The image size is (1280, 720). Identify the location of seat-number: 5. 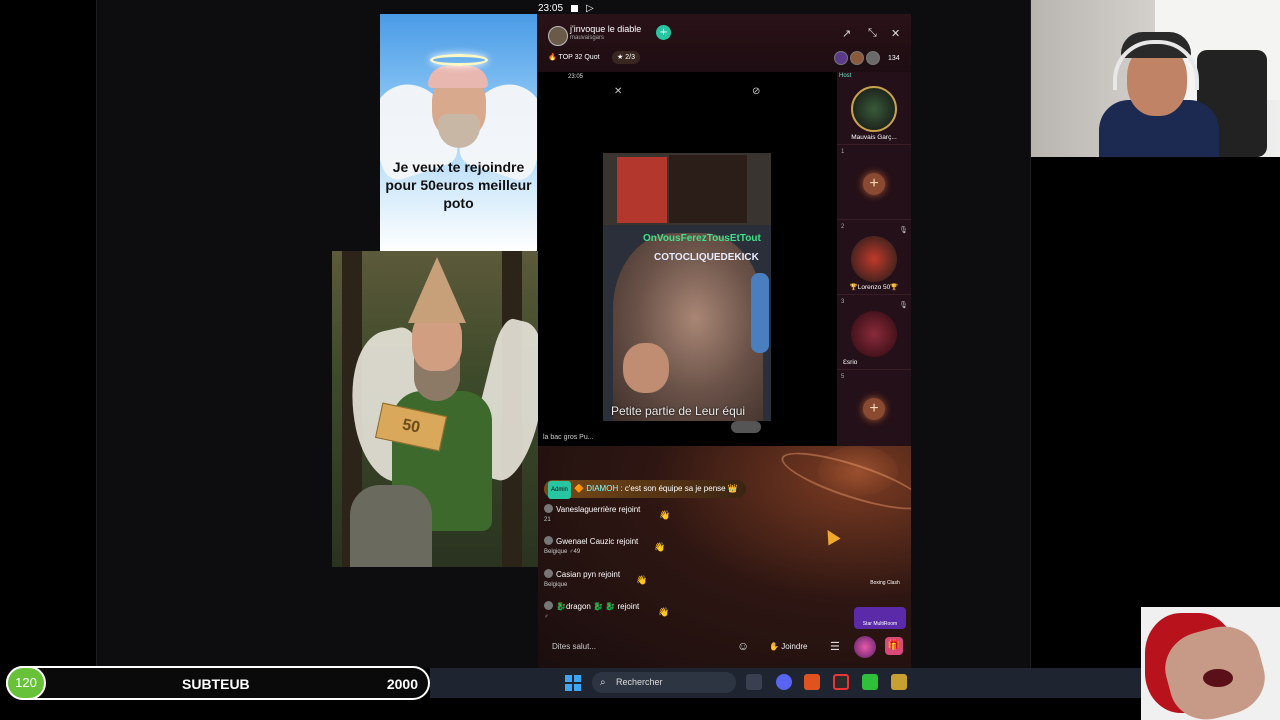
(843, 377).